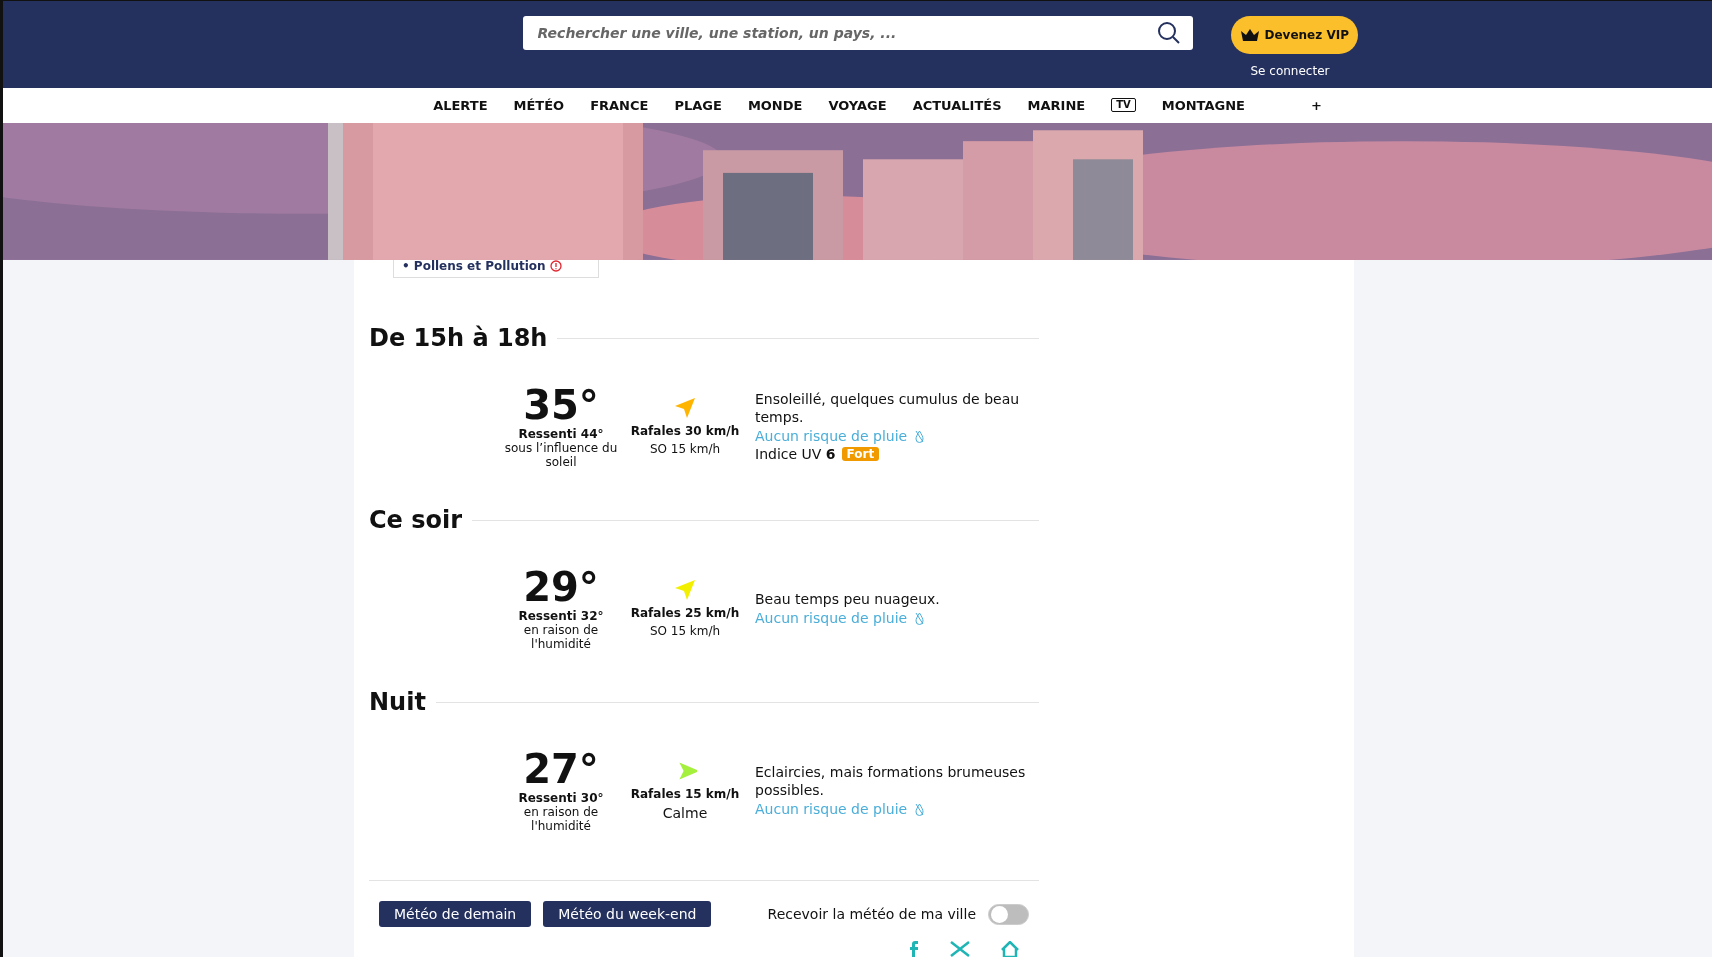 This screenshot has height=957, width=1712. I want to click on nav-link: MONDE, so click(775, 105).